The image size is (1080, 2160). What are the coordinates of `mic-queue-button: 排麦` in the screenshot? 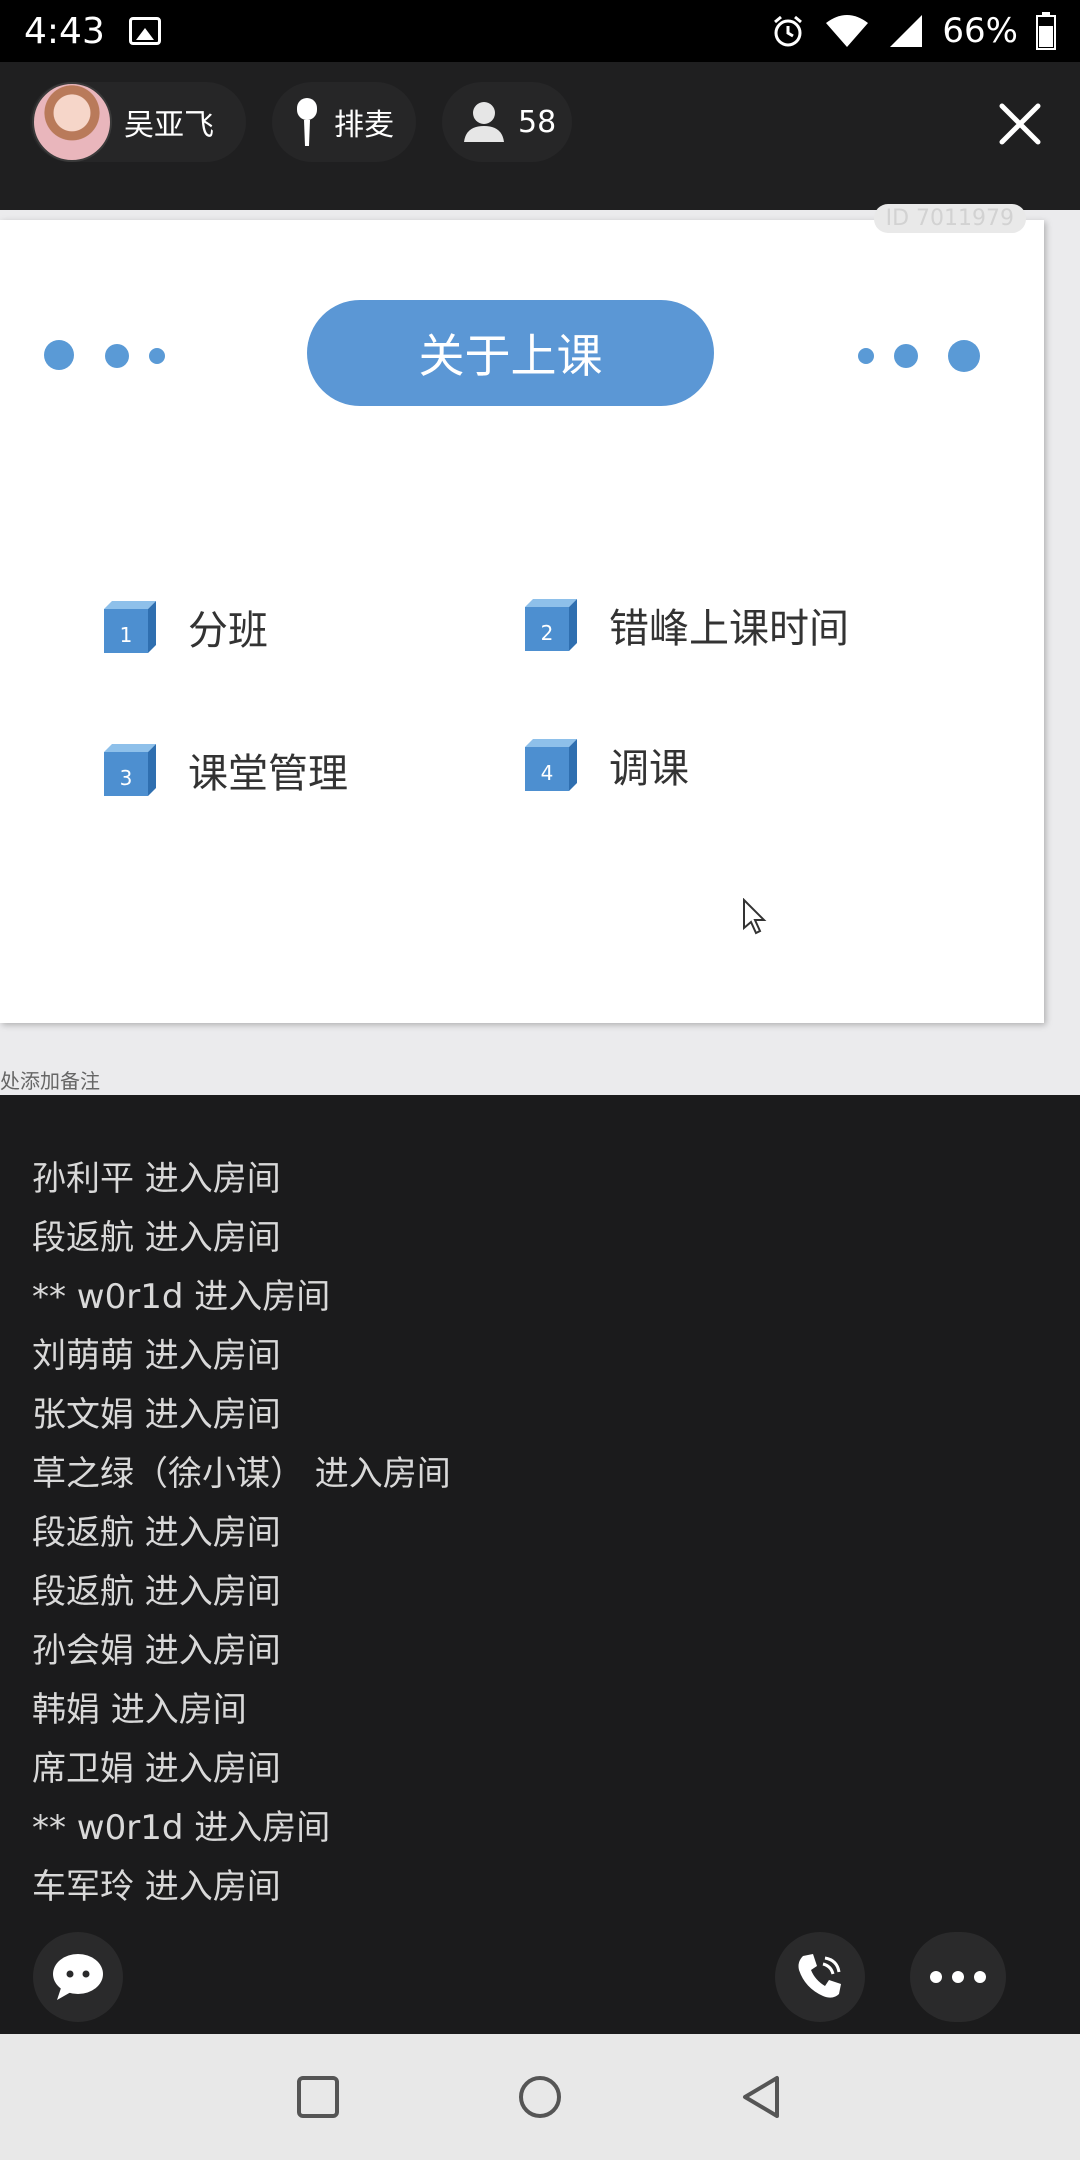 It's located at (344, 122).